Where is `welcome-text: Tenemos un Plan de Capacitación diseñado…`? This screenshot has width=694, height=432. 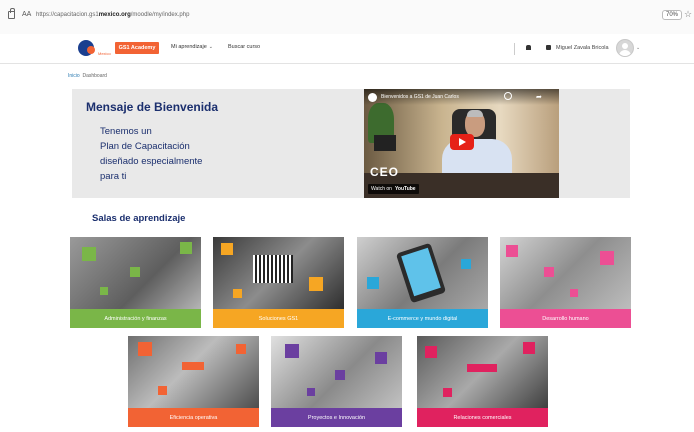 welcome-text: Tenemos un Plan de Capacitación diseñado… is located at coordinates (190, 154).